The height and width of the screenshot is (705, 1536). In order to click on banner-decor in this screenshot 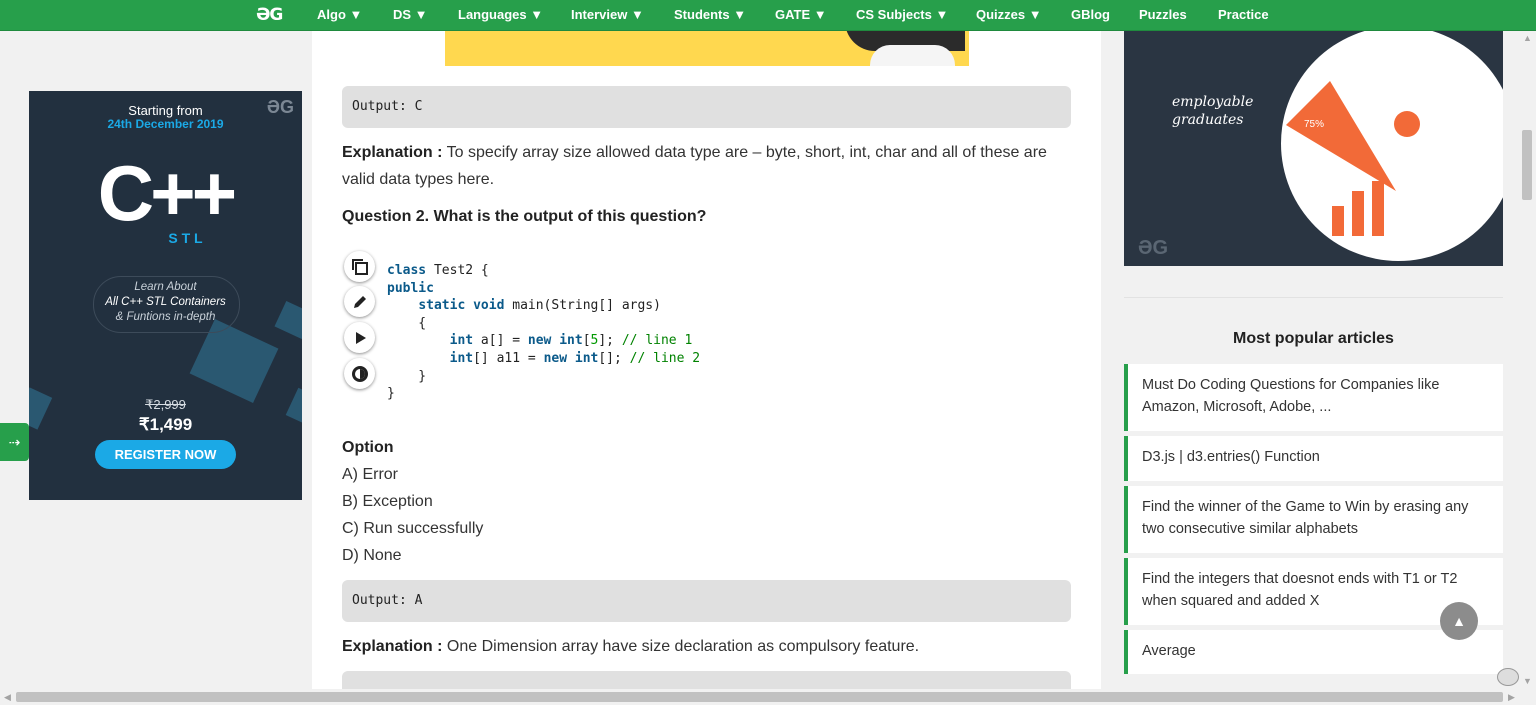, I will do `click(912, 55)`.